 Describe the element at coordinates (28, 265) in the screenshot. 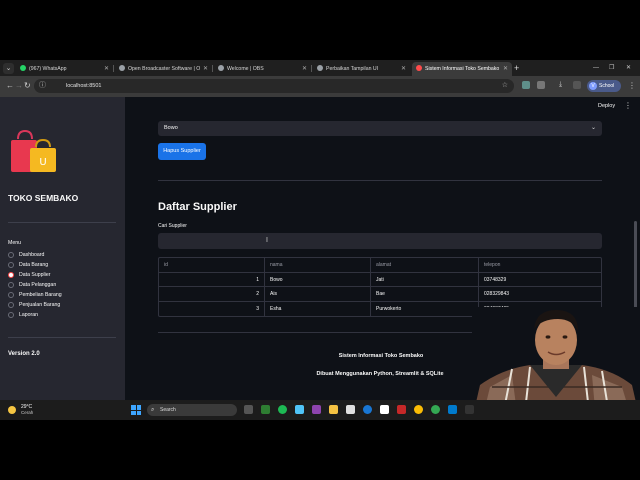

I see `sidebar-item-data-barang: Data Barang` at that location.